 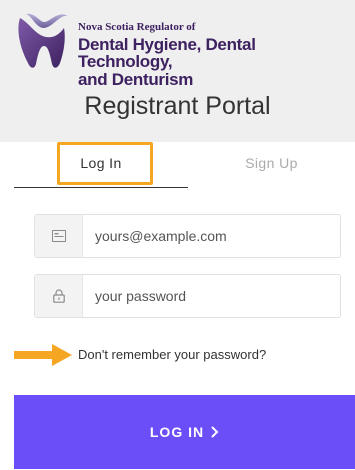 I want to click on password-field, so click(x=187, y=296).